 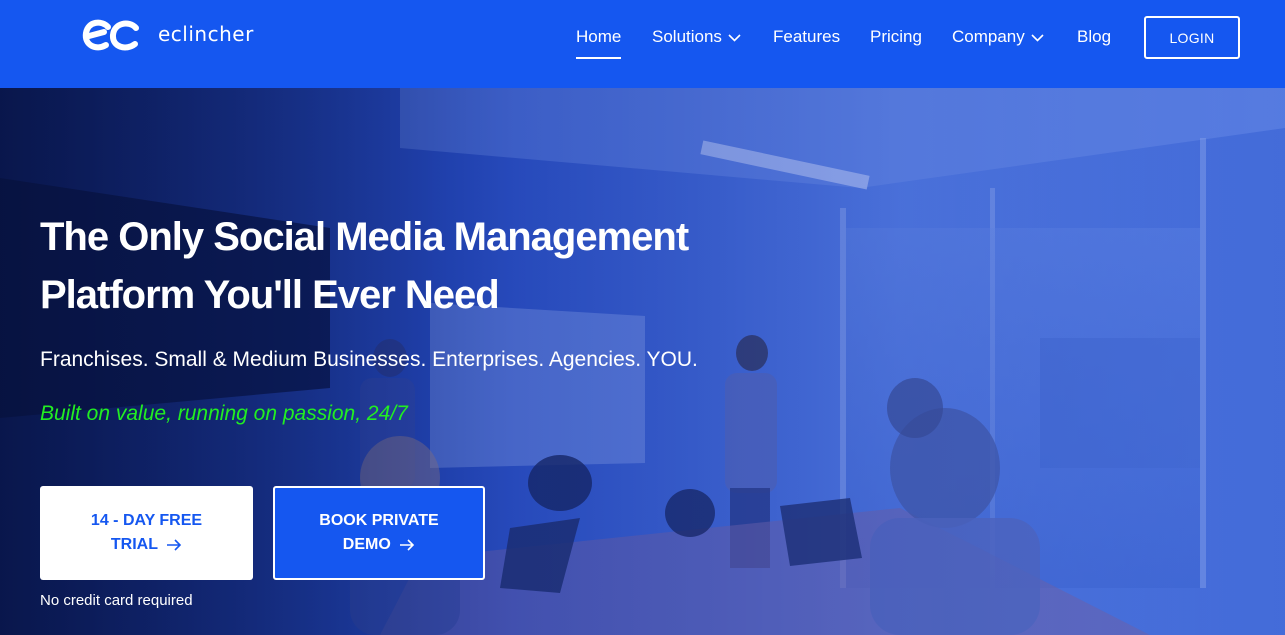 What do you see at coordinates (110, 35) in the screenshot?
I see `eclincher-logo-icon` at bounding box center [110, 35].